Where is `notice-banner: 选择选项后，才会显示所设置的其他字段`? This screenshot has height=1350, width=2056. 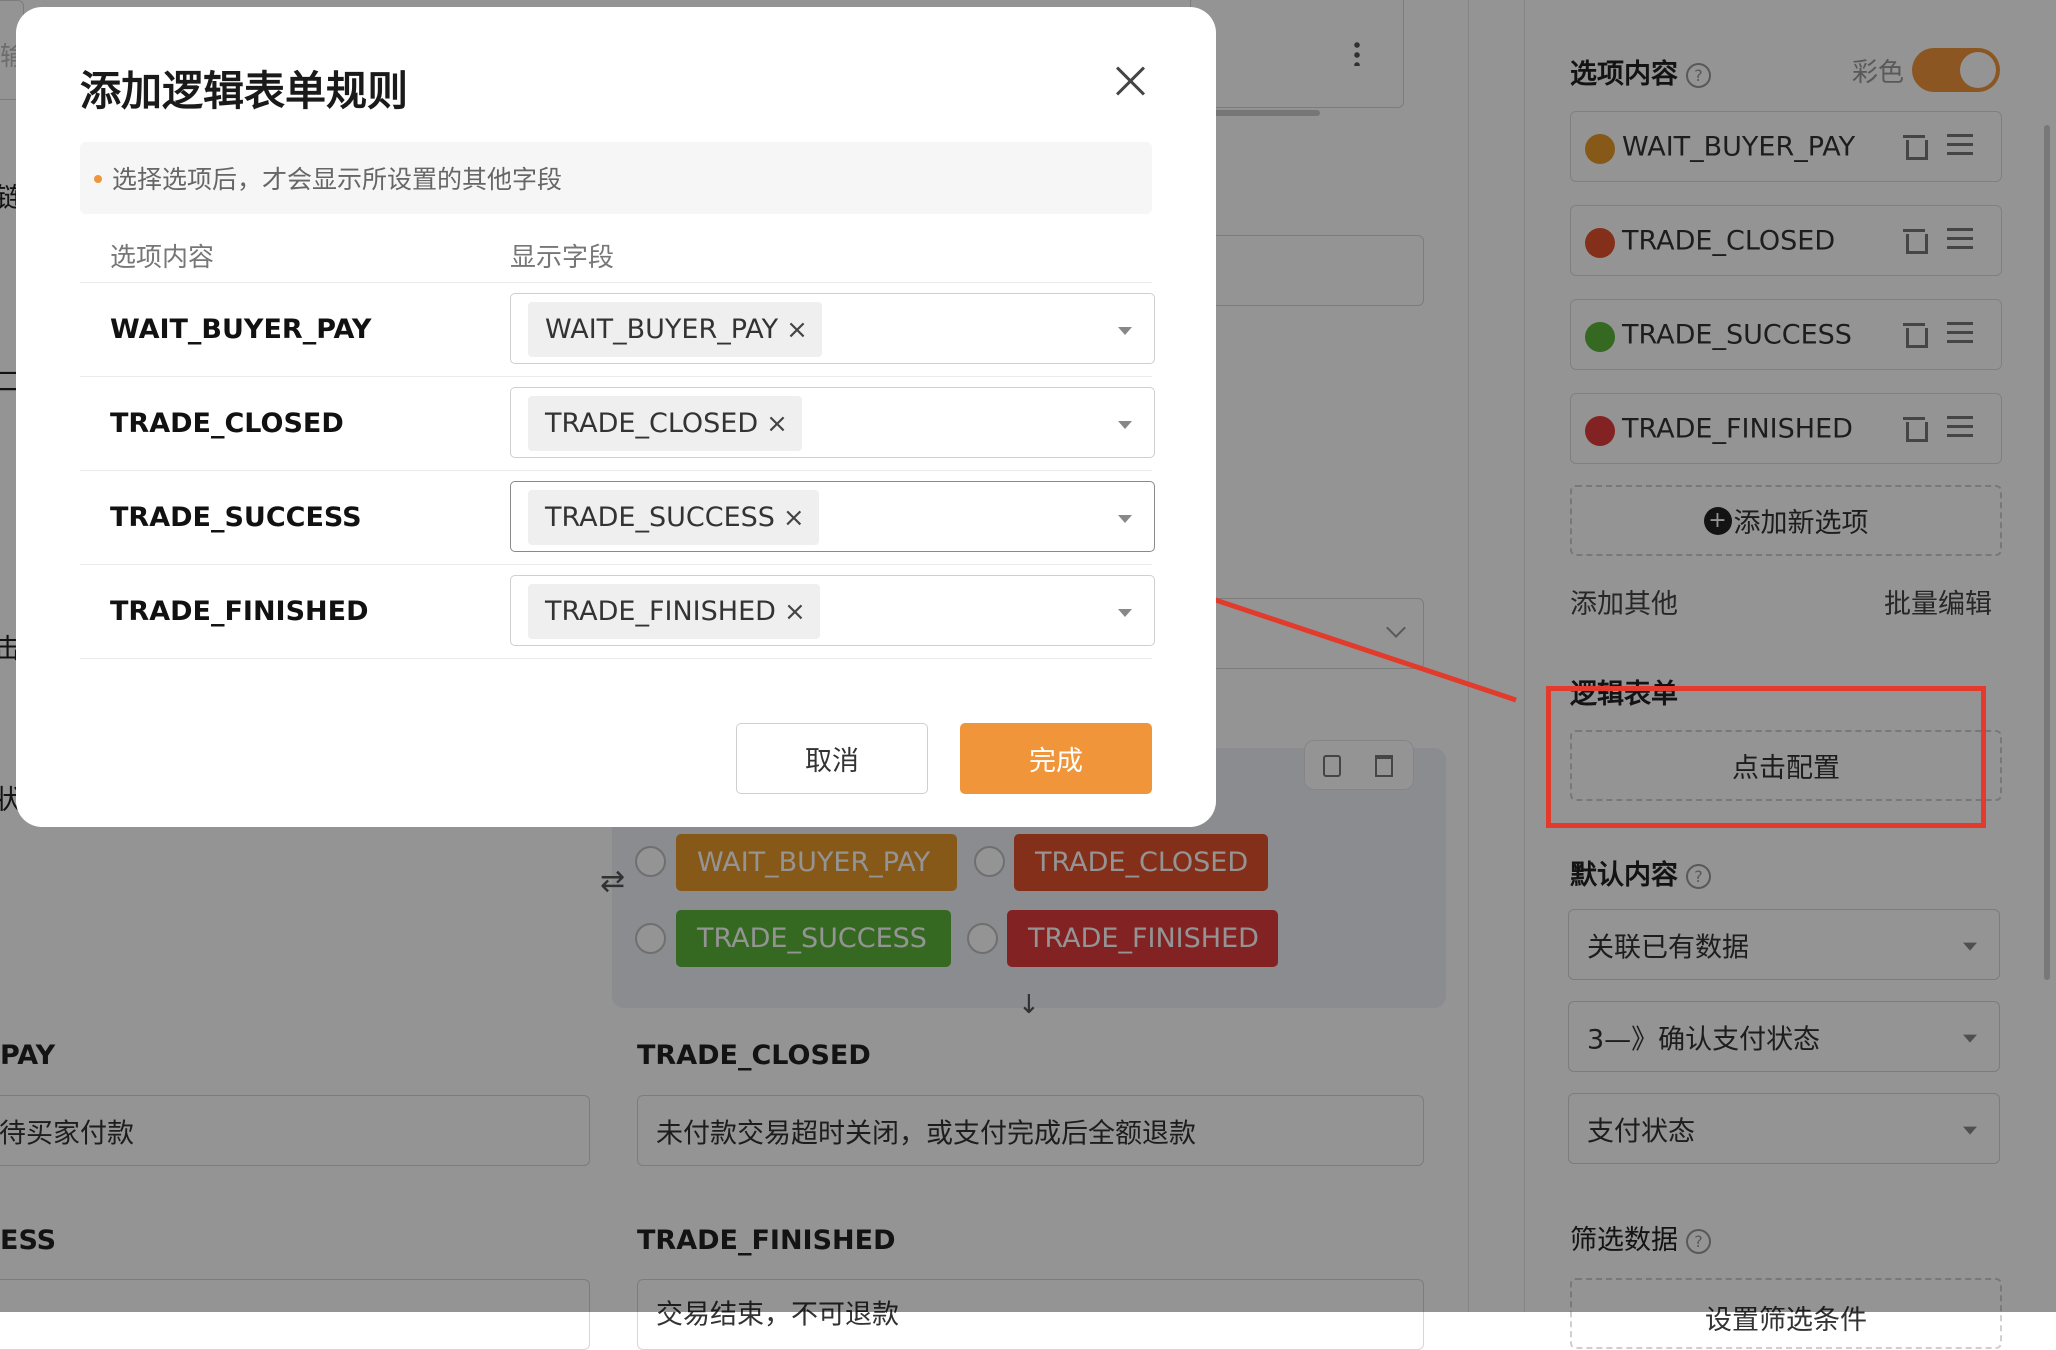
notice-banner: 选择选项后，才会显示所设置的其他字段 is located at coordinates (616, 178).